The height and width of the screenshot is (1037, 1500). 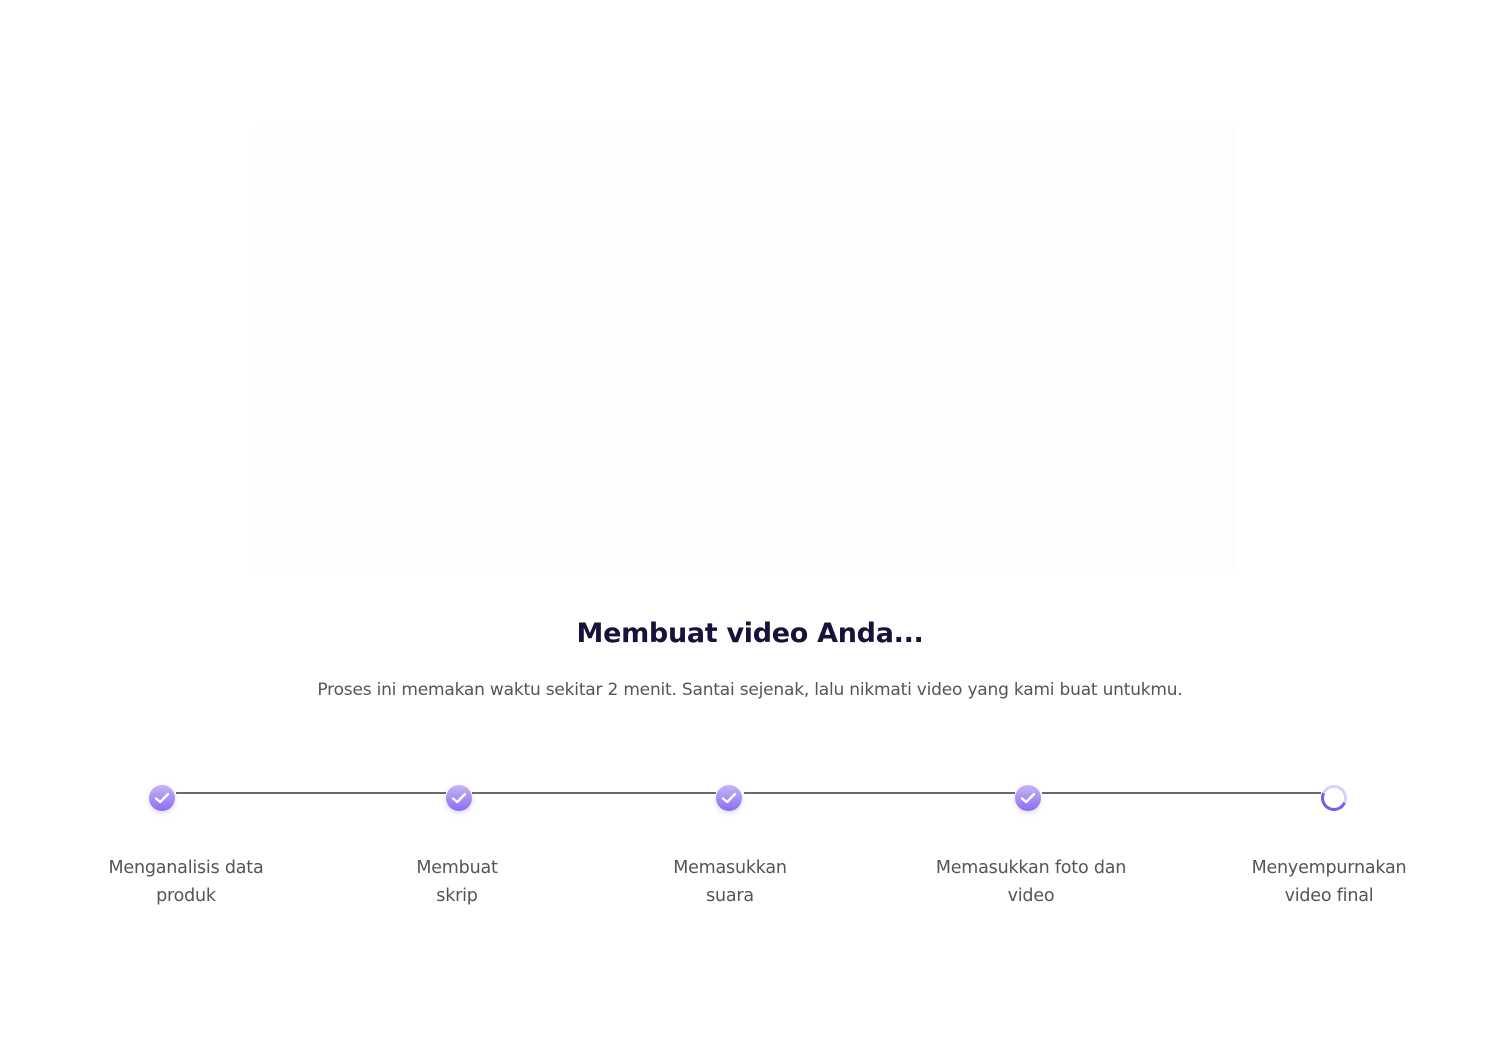 I want to click on step-4-check-icon, so click(x=1028, y=798).